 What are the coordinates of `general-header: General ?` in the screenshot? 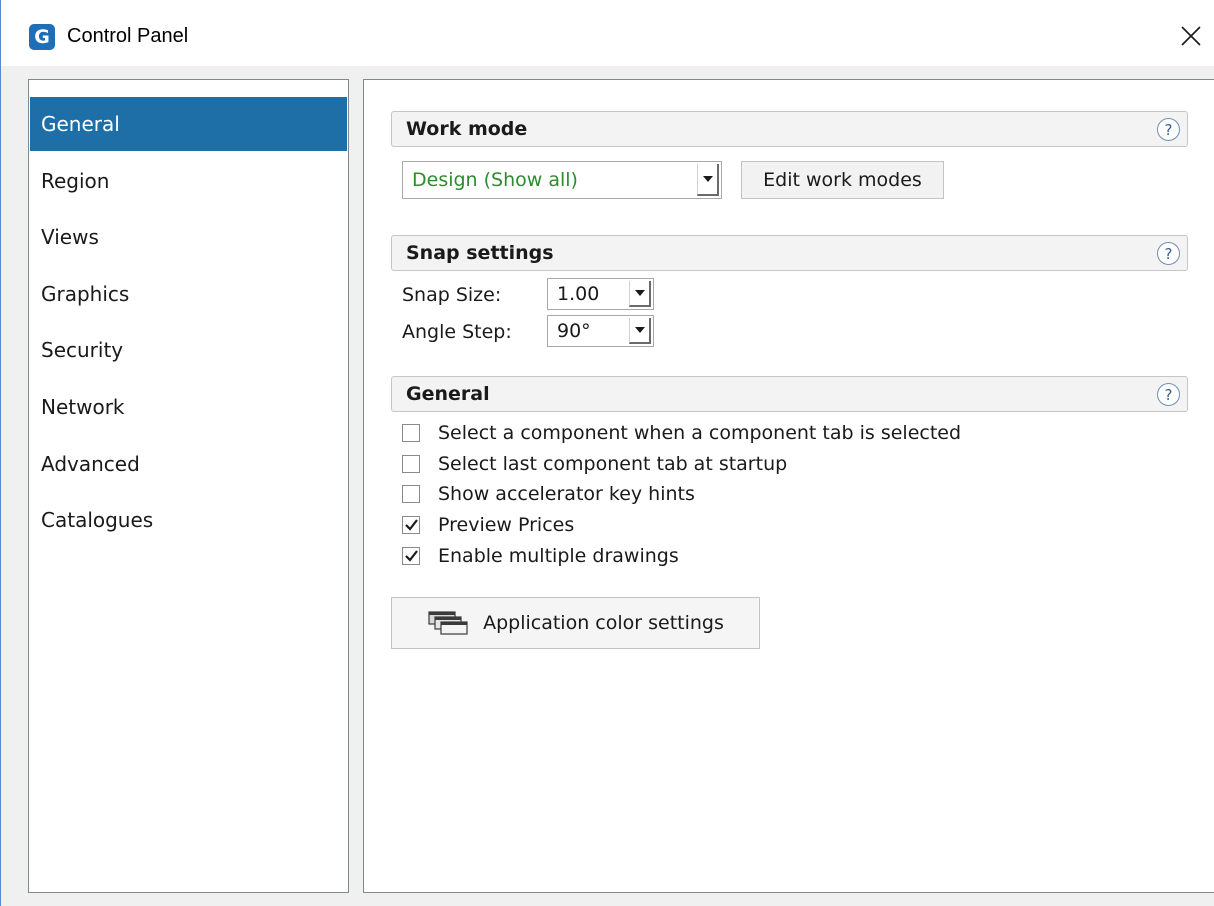 It's located at (789, 394).